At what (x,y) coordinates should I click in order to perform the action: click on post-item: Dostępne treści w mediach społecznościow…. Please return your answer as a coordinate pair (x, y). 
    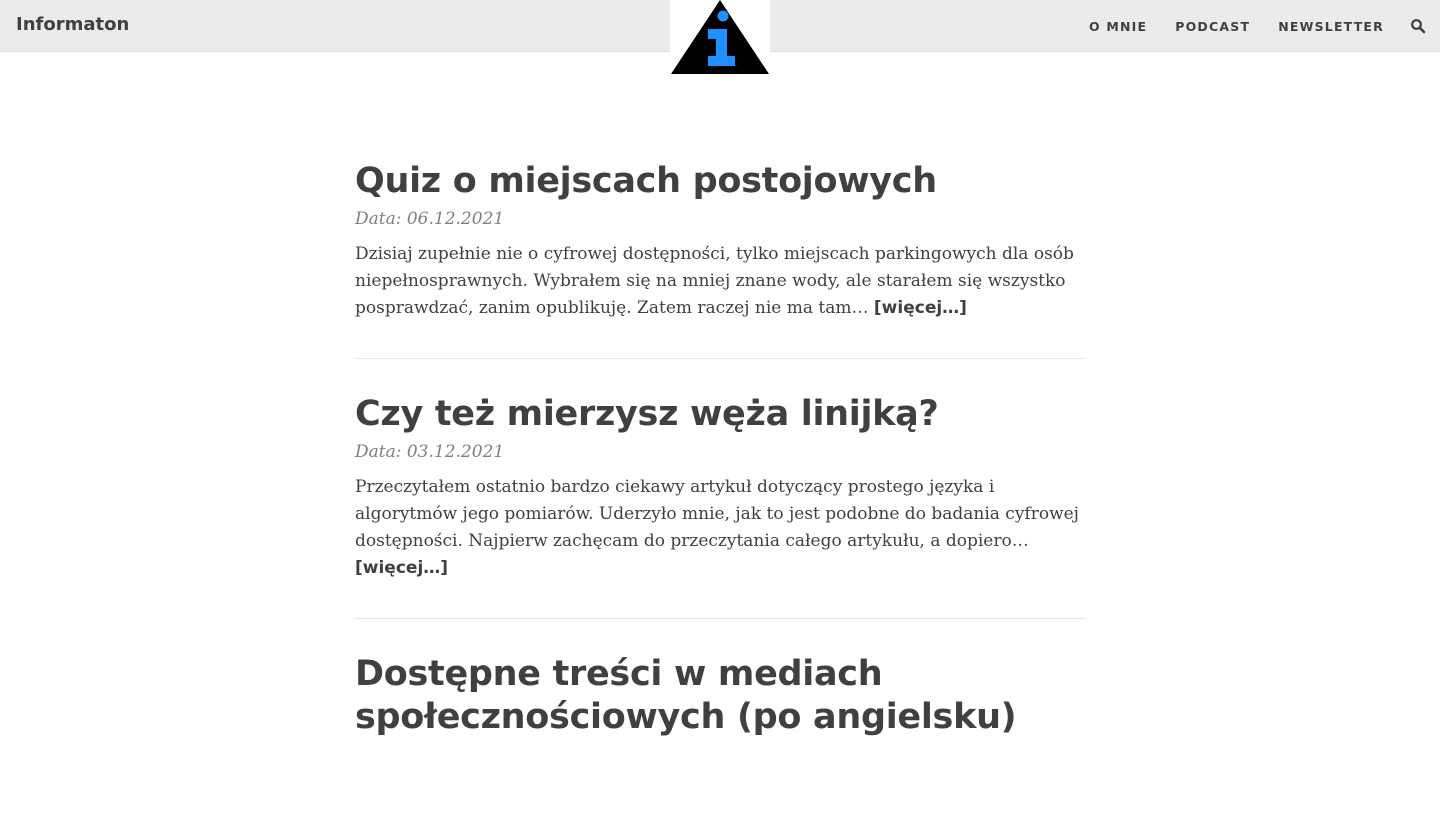
    Looking at the image, I should click on (720, 717).